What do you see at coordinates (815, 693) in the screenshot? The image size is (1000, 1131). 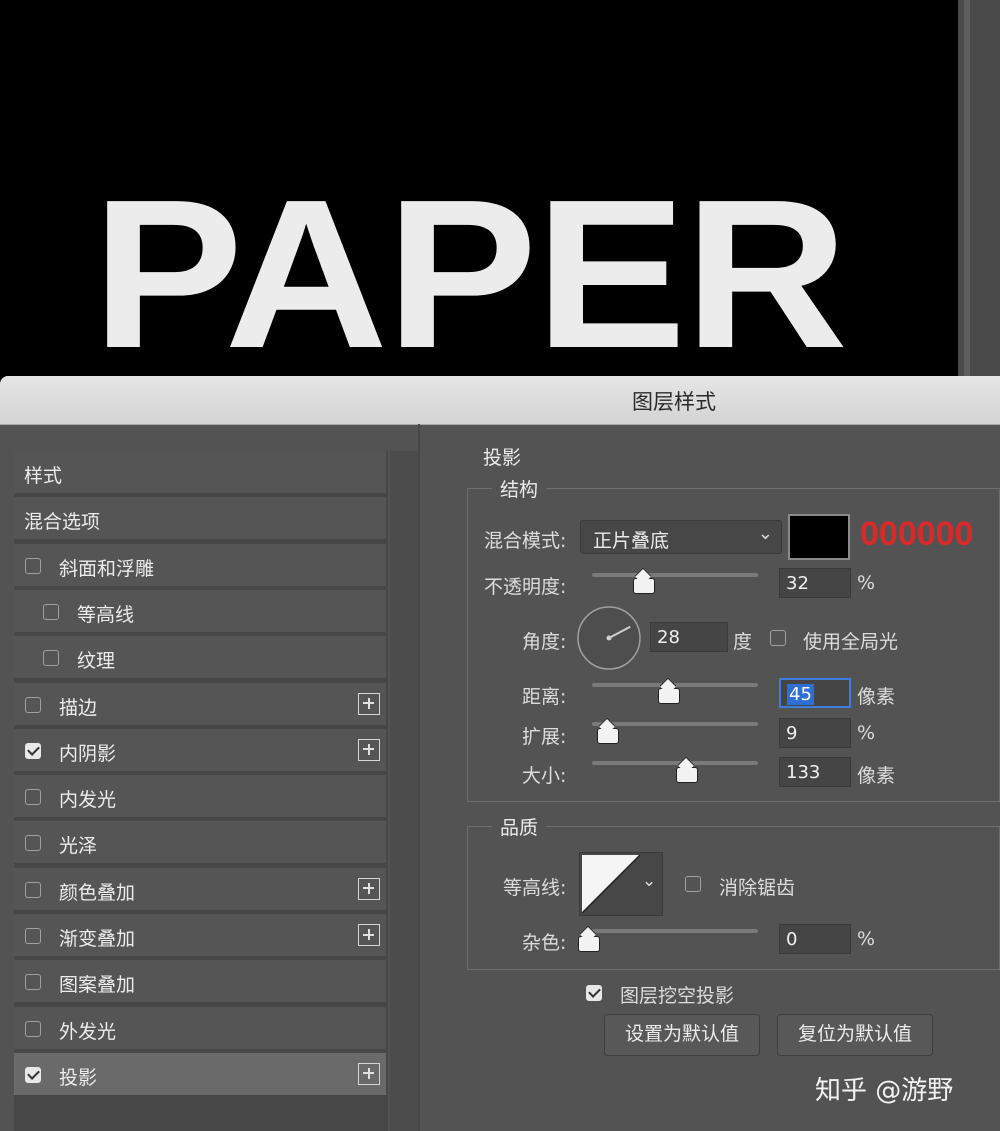 I see `distance-input: 45` at bounding box center [815, 693].